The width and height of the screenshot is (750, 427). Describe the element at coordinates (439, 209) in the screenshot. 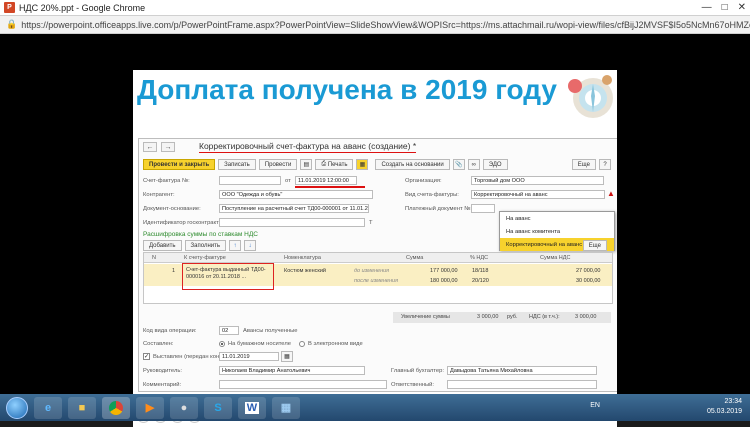

I see `payment-document-label: Платежный документ №:` at that location.